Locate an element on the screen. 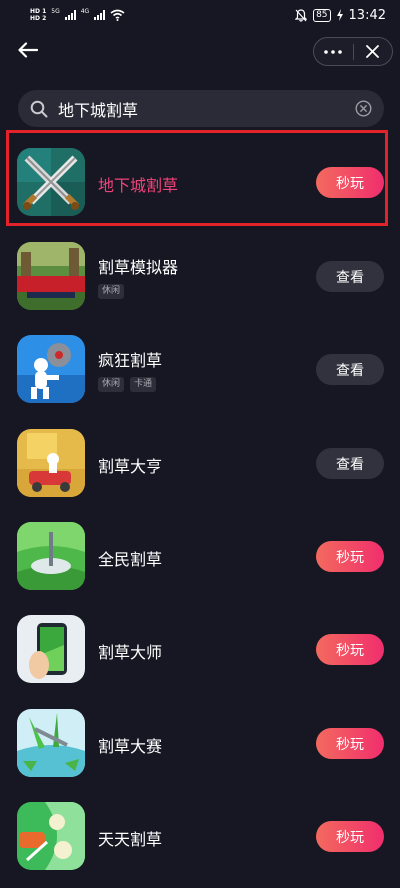  hd1-label: HD 1 is located at coordinates (38, 11).